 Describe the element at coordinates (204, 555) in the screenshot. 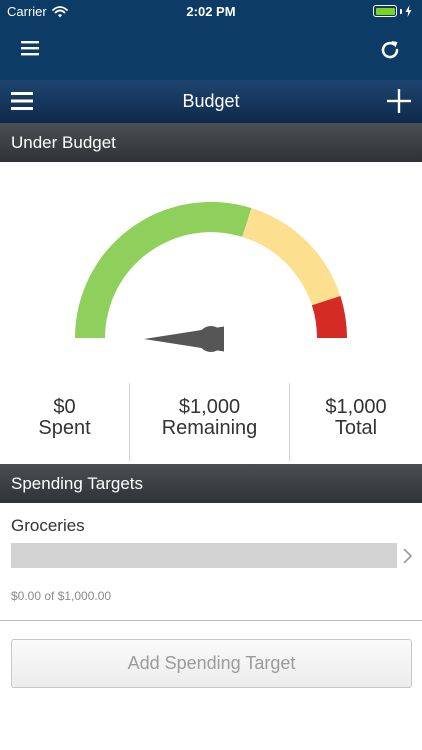

I see `target-progress-bar` at that location.